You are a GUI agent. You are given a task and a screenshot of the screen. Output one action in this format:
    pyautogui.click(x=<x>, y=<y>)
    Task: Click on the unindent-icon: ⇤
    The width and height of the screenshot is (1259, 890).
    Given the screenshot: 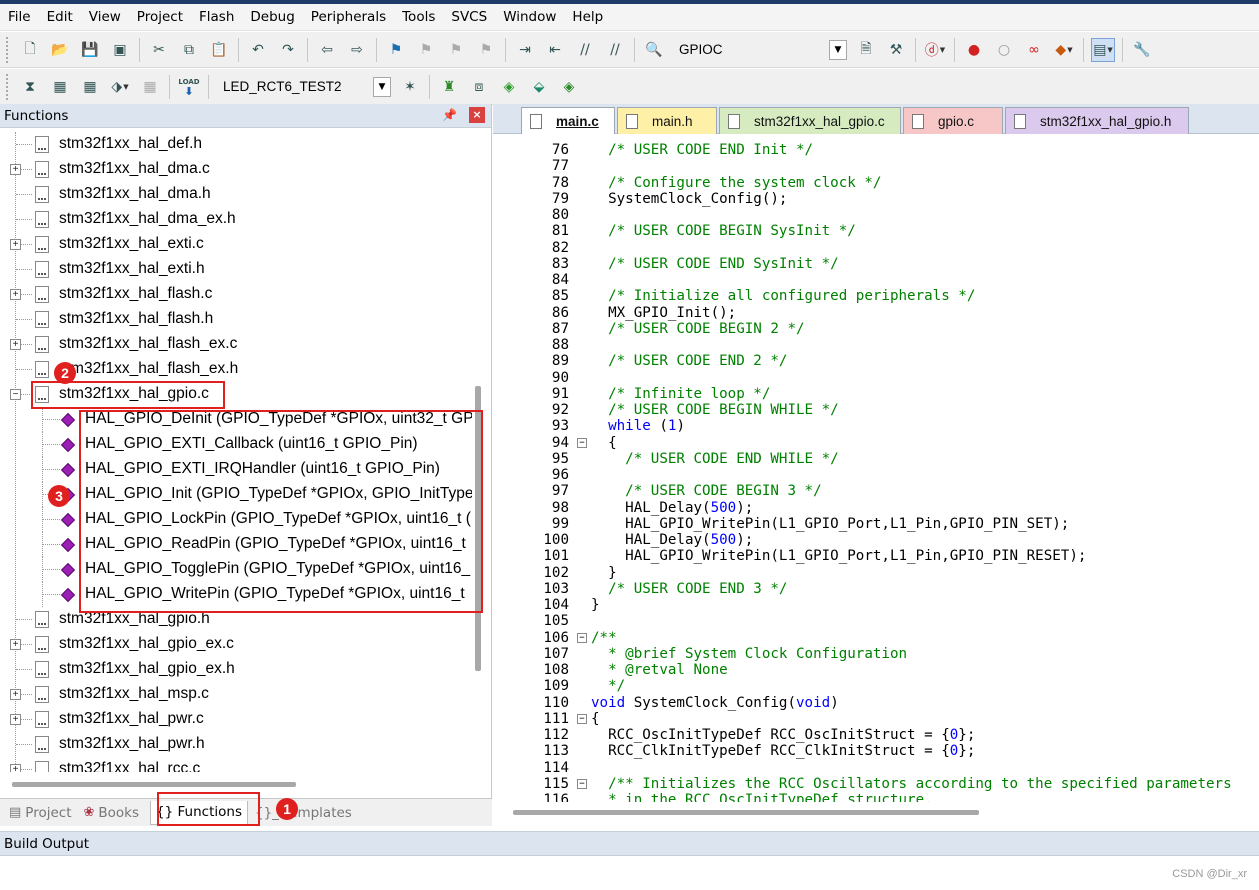 What is the action you would take?
    pyautogui.click(x=555, y=50)
    